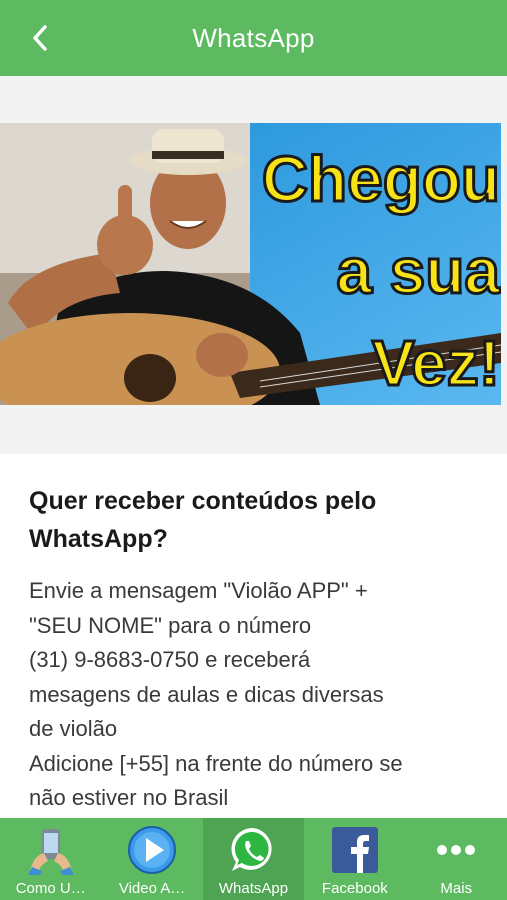 This screenshot has height=900, width=507. Describe the element at coordinates (73, 728) in the screenshot. I see `body-line: de violão` at that location.